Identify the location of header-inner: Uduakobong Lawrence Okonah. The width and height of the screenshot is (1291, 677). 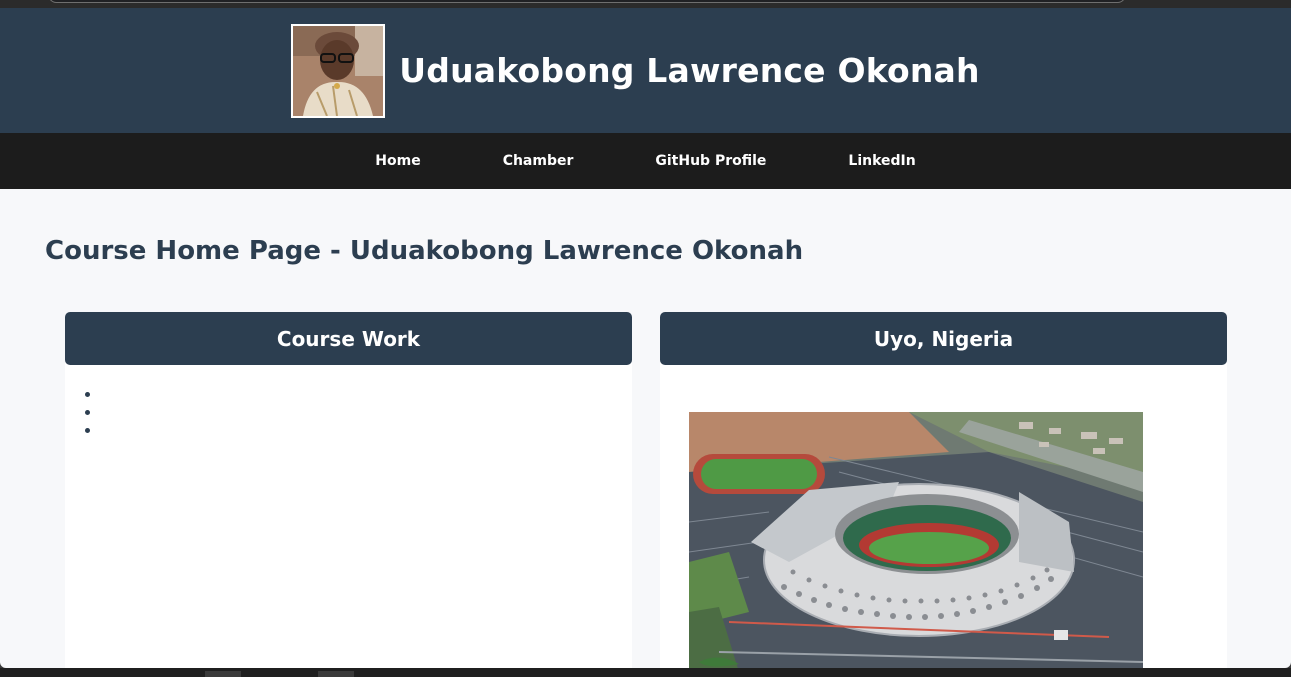
(635, 70).